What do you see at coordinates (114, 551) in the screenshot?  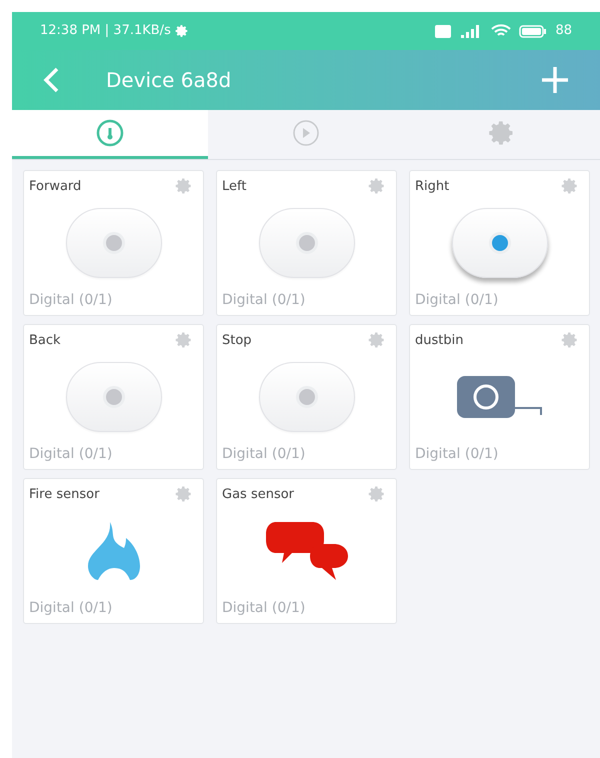 I see `flame-icon` at bounding box center [114, 551].